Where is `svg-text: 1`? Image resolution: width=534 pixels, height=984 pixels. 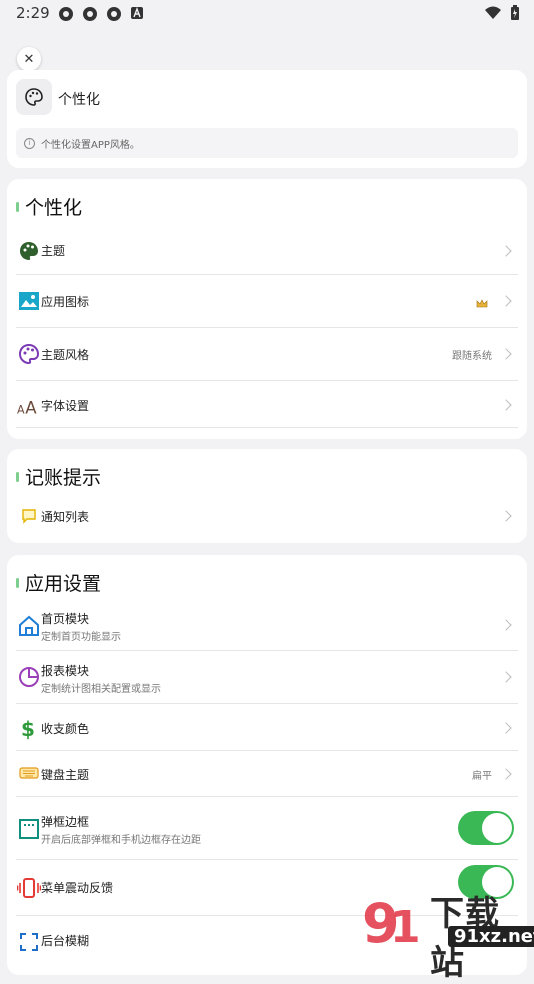 svg-text: 1 is located at coordinates (405, 926).